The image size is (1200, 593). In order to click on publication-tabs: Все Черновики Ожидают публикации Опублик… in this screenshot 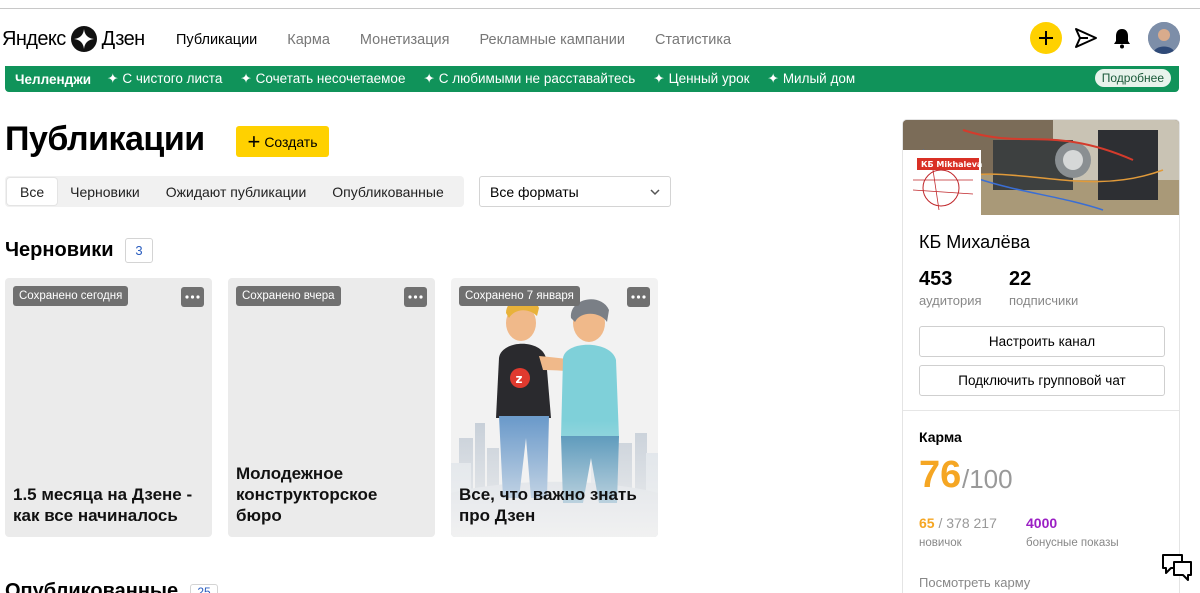, I will do `click(234, 191)`.